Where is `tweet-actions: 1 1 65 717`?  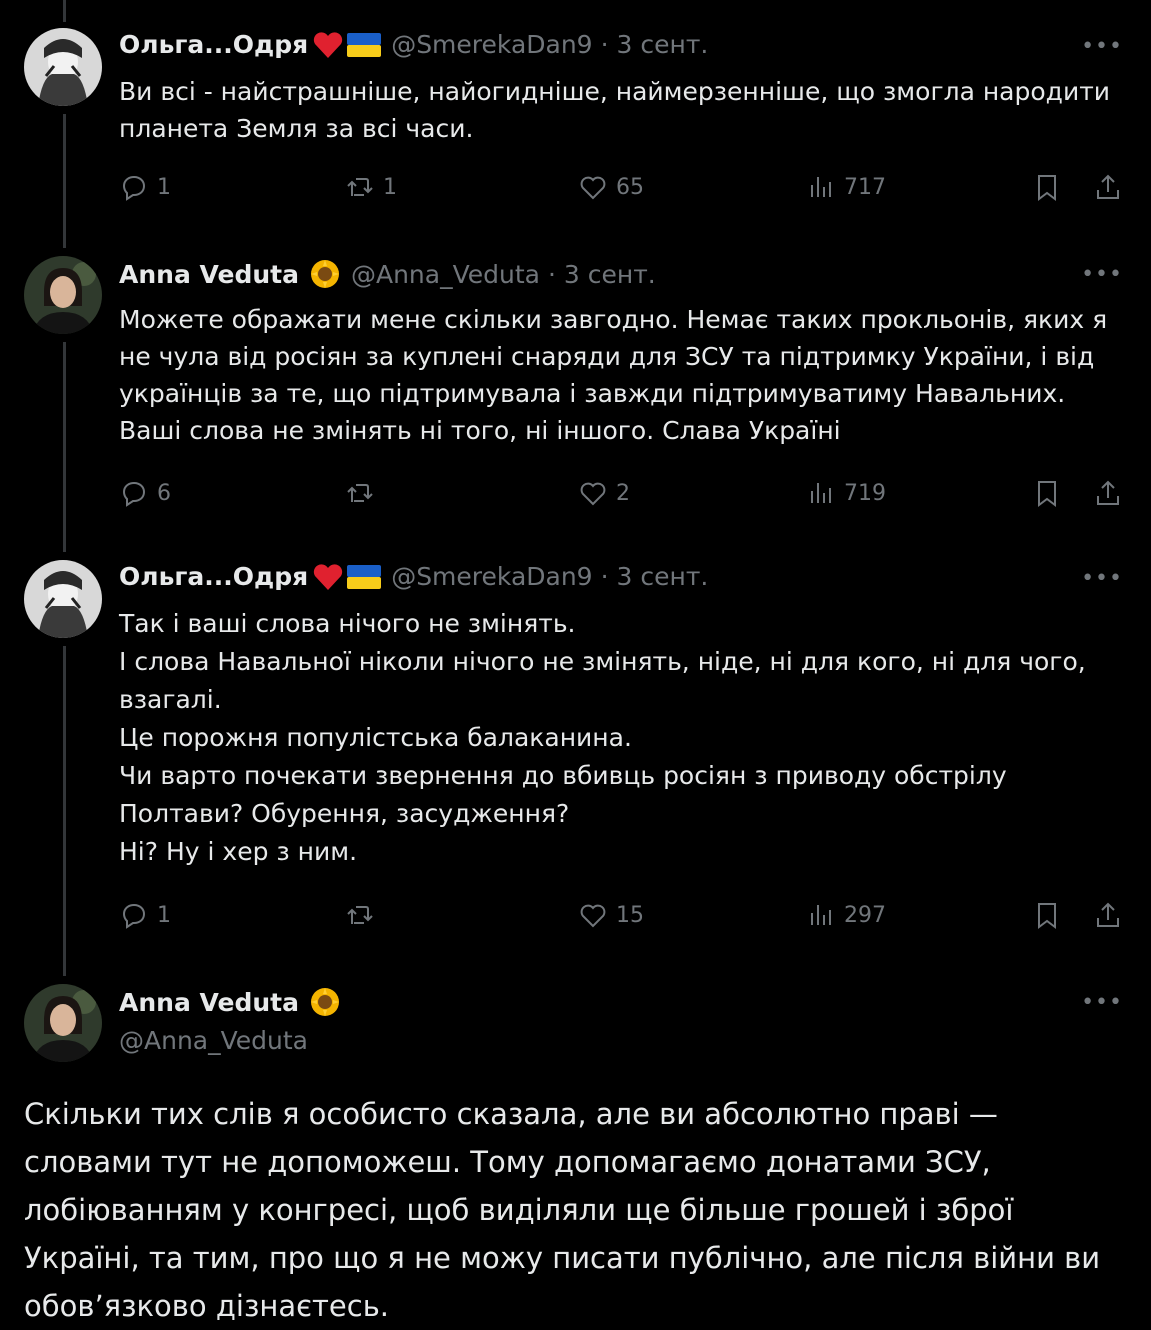 tweet-actions: 1 1 65 717 is located at coordinates (575, 192).